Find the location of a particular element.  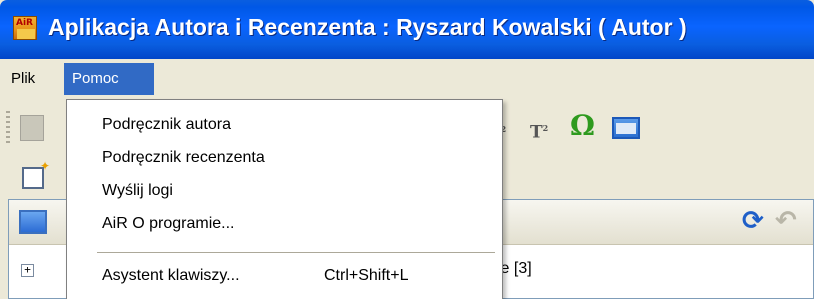

menu-item-shortcut: Ctrl+Shift+L is located at coordinates (366, 275).